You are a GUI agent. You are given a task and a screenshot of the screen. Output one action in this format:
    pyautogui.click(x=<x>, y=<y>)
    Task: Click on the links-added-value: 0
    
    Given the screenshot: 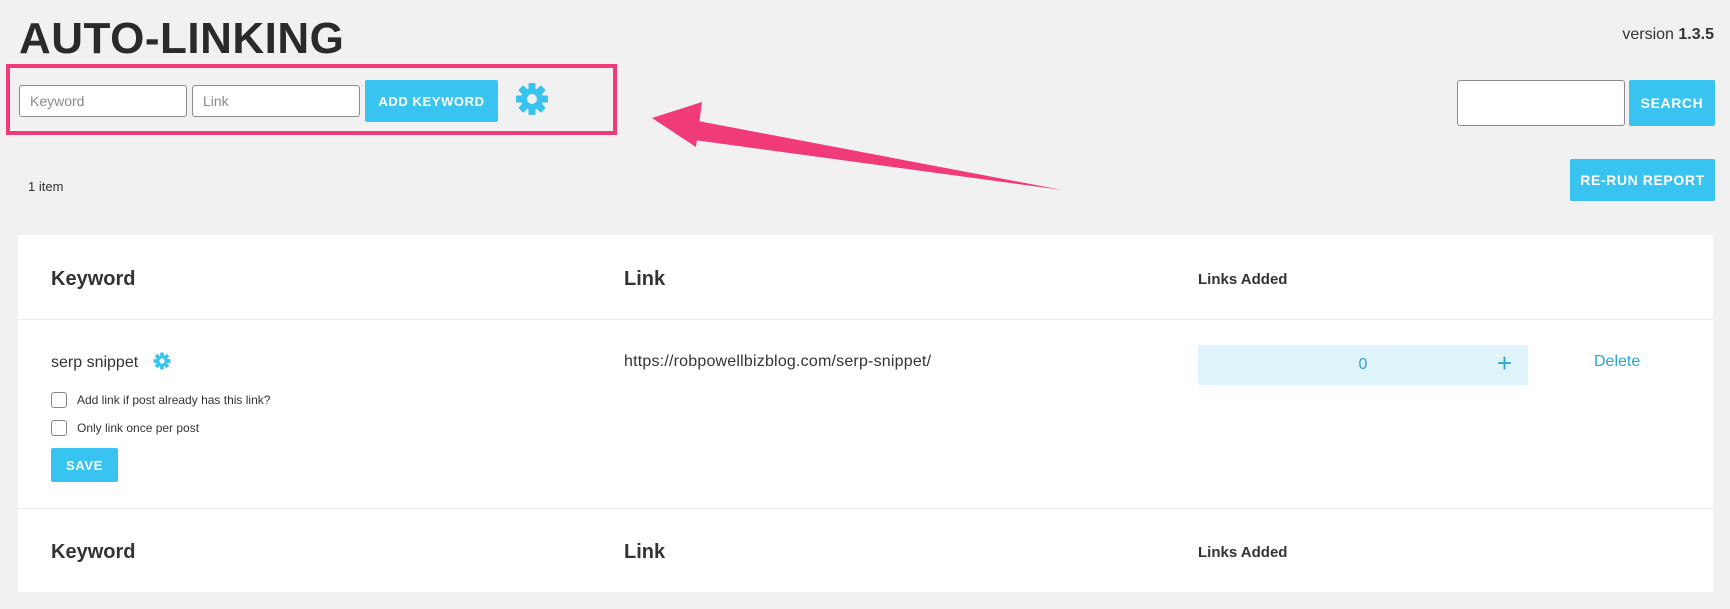 What is the action you would take?
    pyautogui.click(x=1363, y=364)
    